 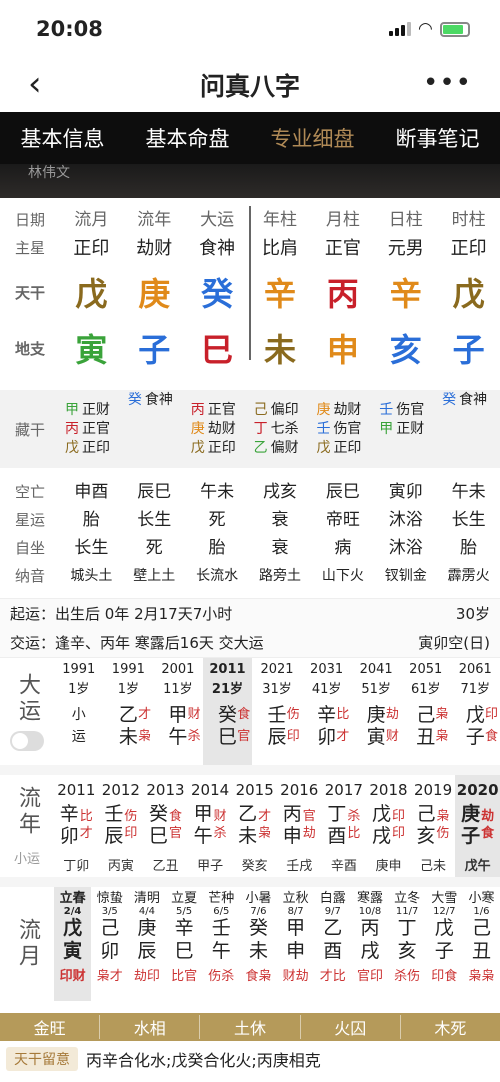 I want to click on ly-date: 1/6, so click(x=481, y=911).